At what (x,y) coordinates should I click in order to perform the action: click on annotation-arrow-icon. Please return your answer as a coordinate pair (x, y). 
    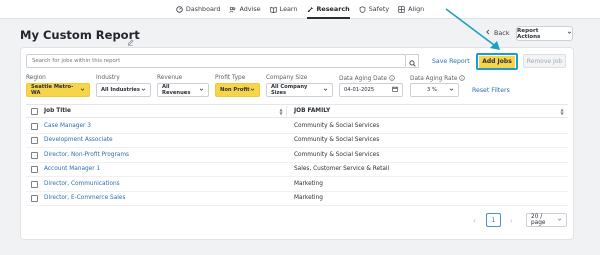
    Looking at the image, I should click on (472, 29).